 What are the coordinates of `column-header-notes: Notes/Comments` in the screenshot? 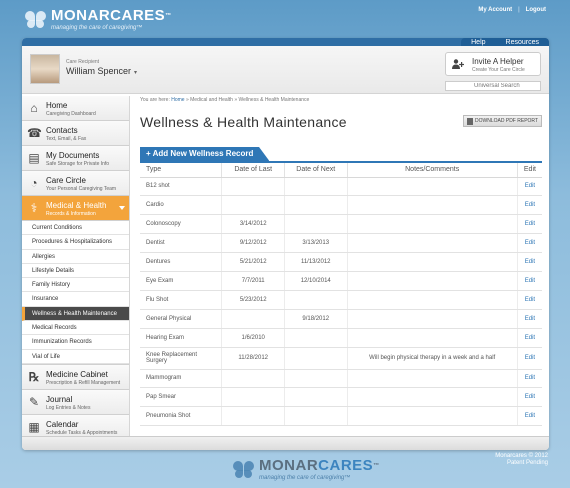 It's located at (432, 170).